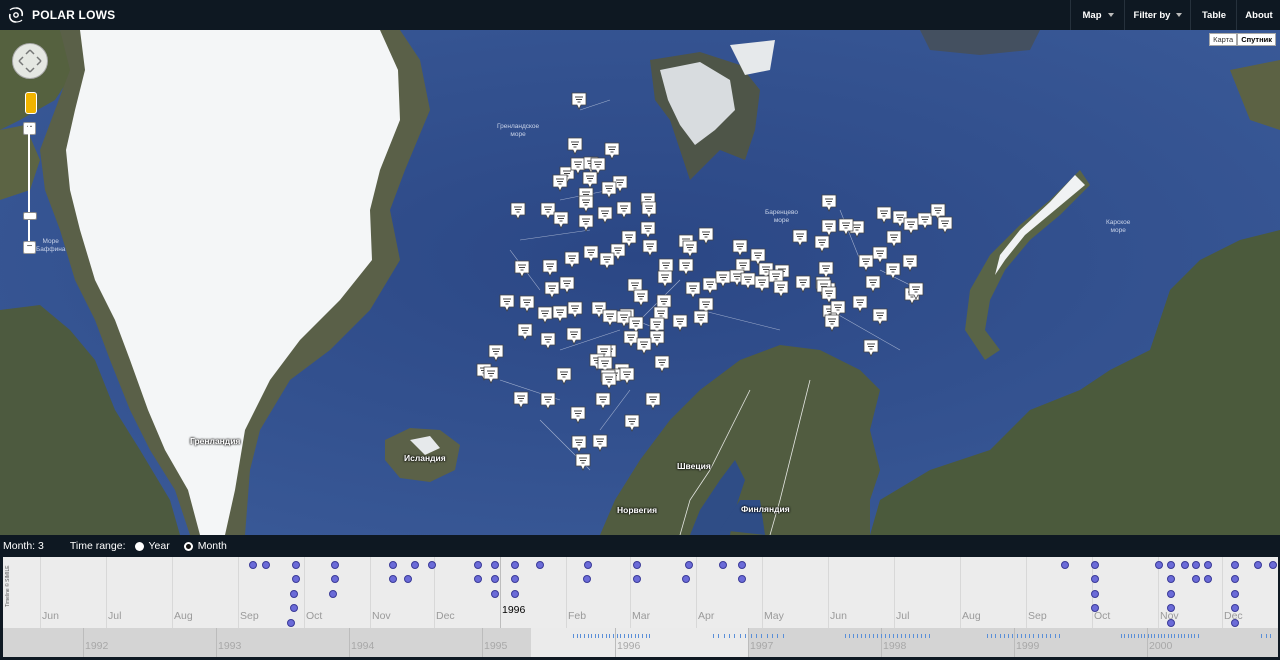 This screenshot has height=660, width=1280. I want to click on timeline-year-band: 1992 1993 1994 1995 1996 1997 1998 1999 2000, so click(640, 642).